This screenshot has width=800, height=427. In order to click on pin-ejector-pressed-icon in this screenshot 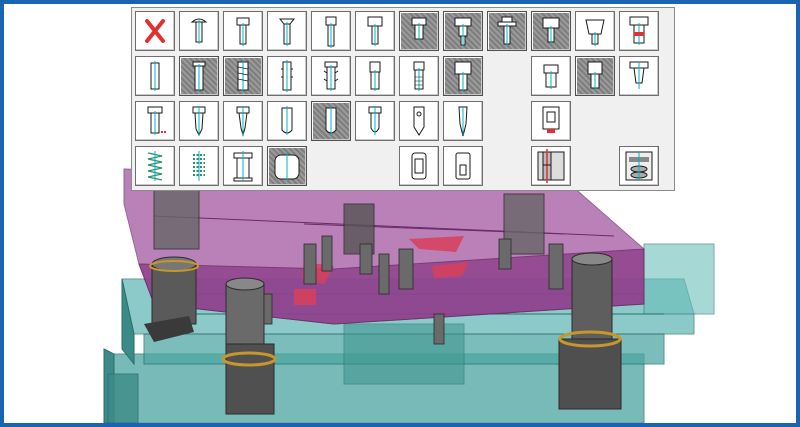, I will do `click(199, 76)`.